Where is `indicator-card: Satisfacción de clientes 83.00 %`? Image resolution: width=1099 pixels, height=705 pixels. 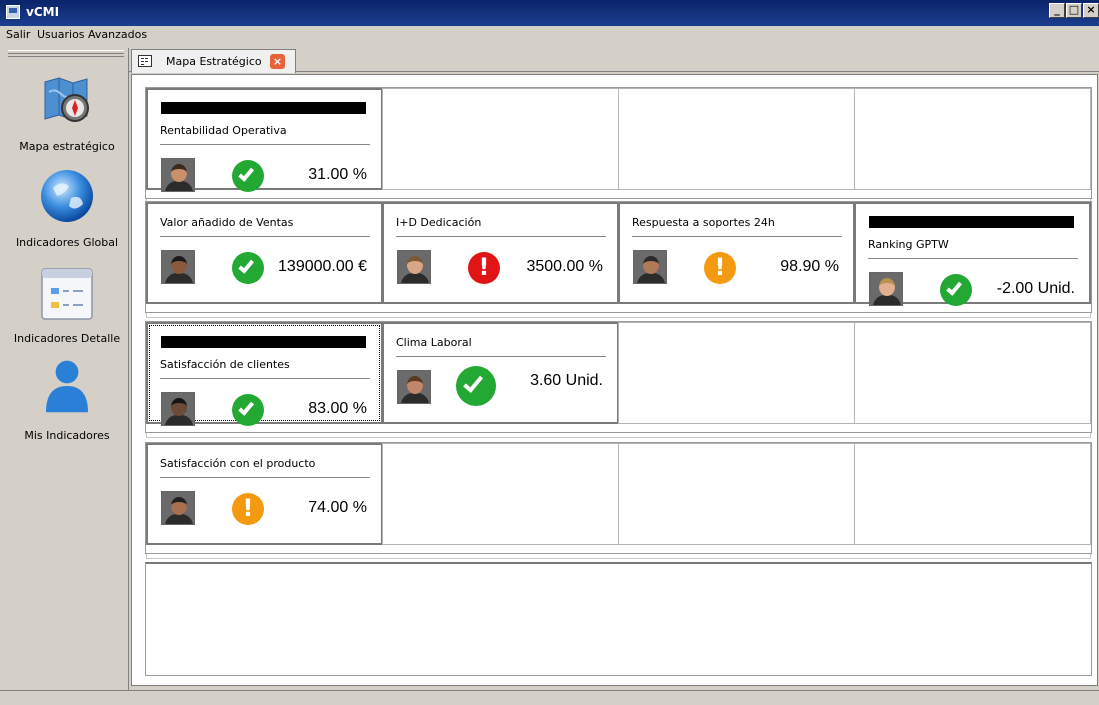 indicator-card: Satisfacción de clientes 83.00 % is located at coordinates (264, 374).